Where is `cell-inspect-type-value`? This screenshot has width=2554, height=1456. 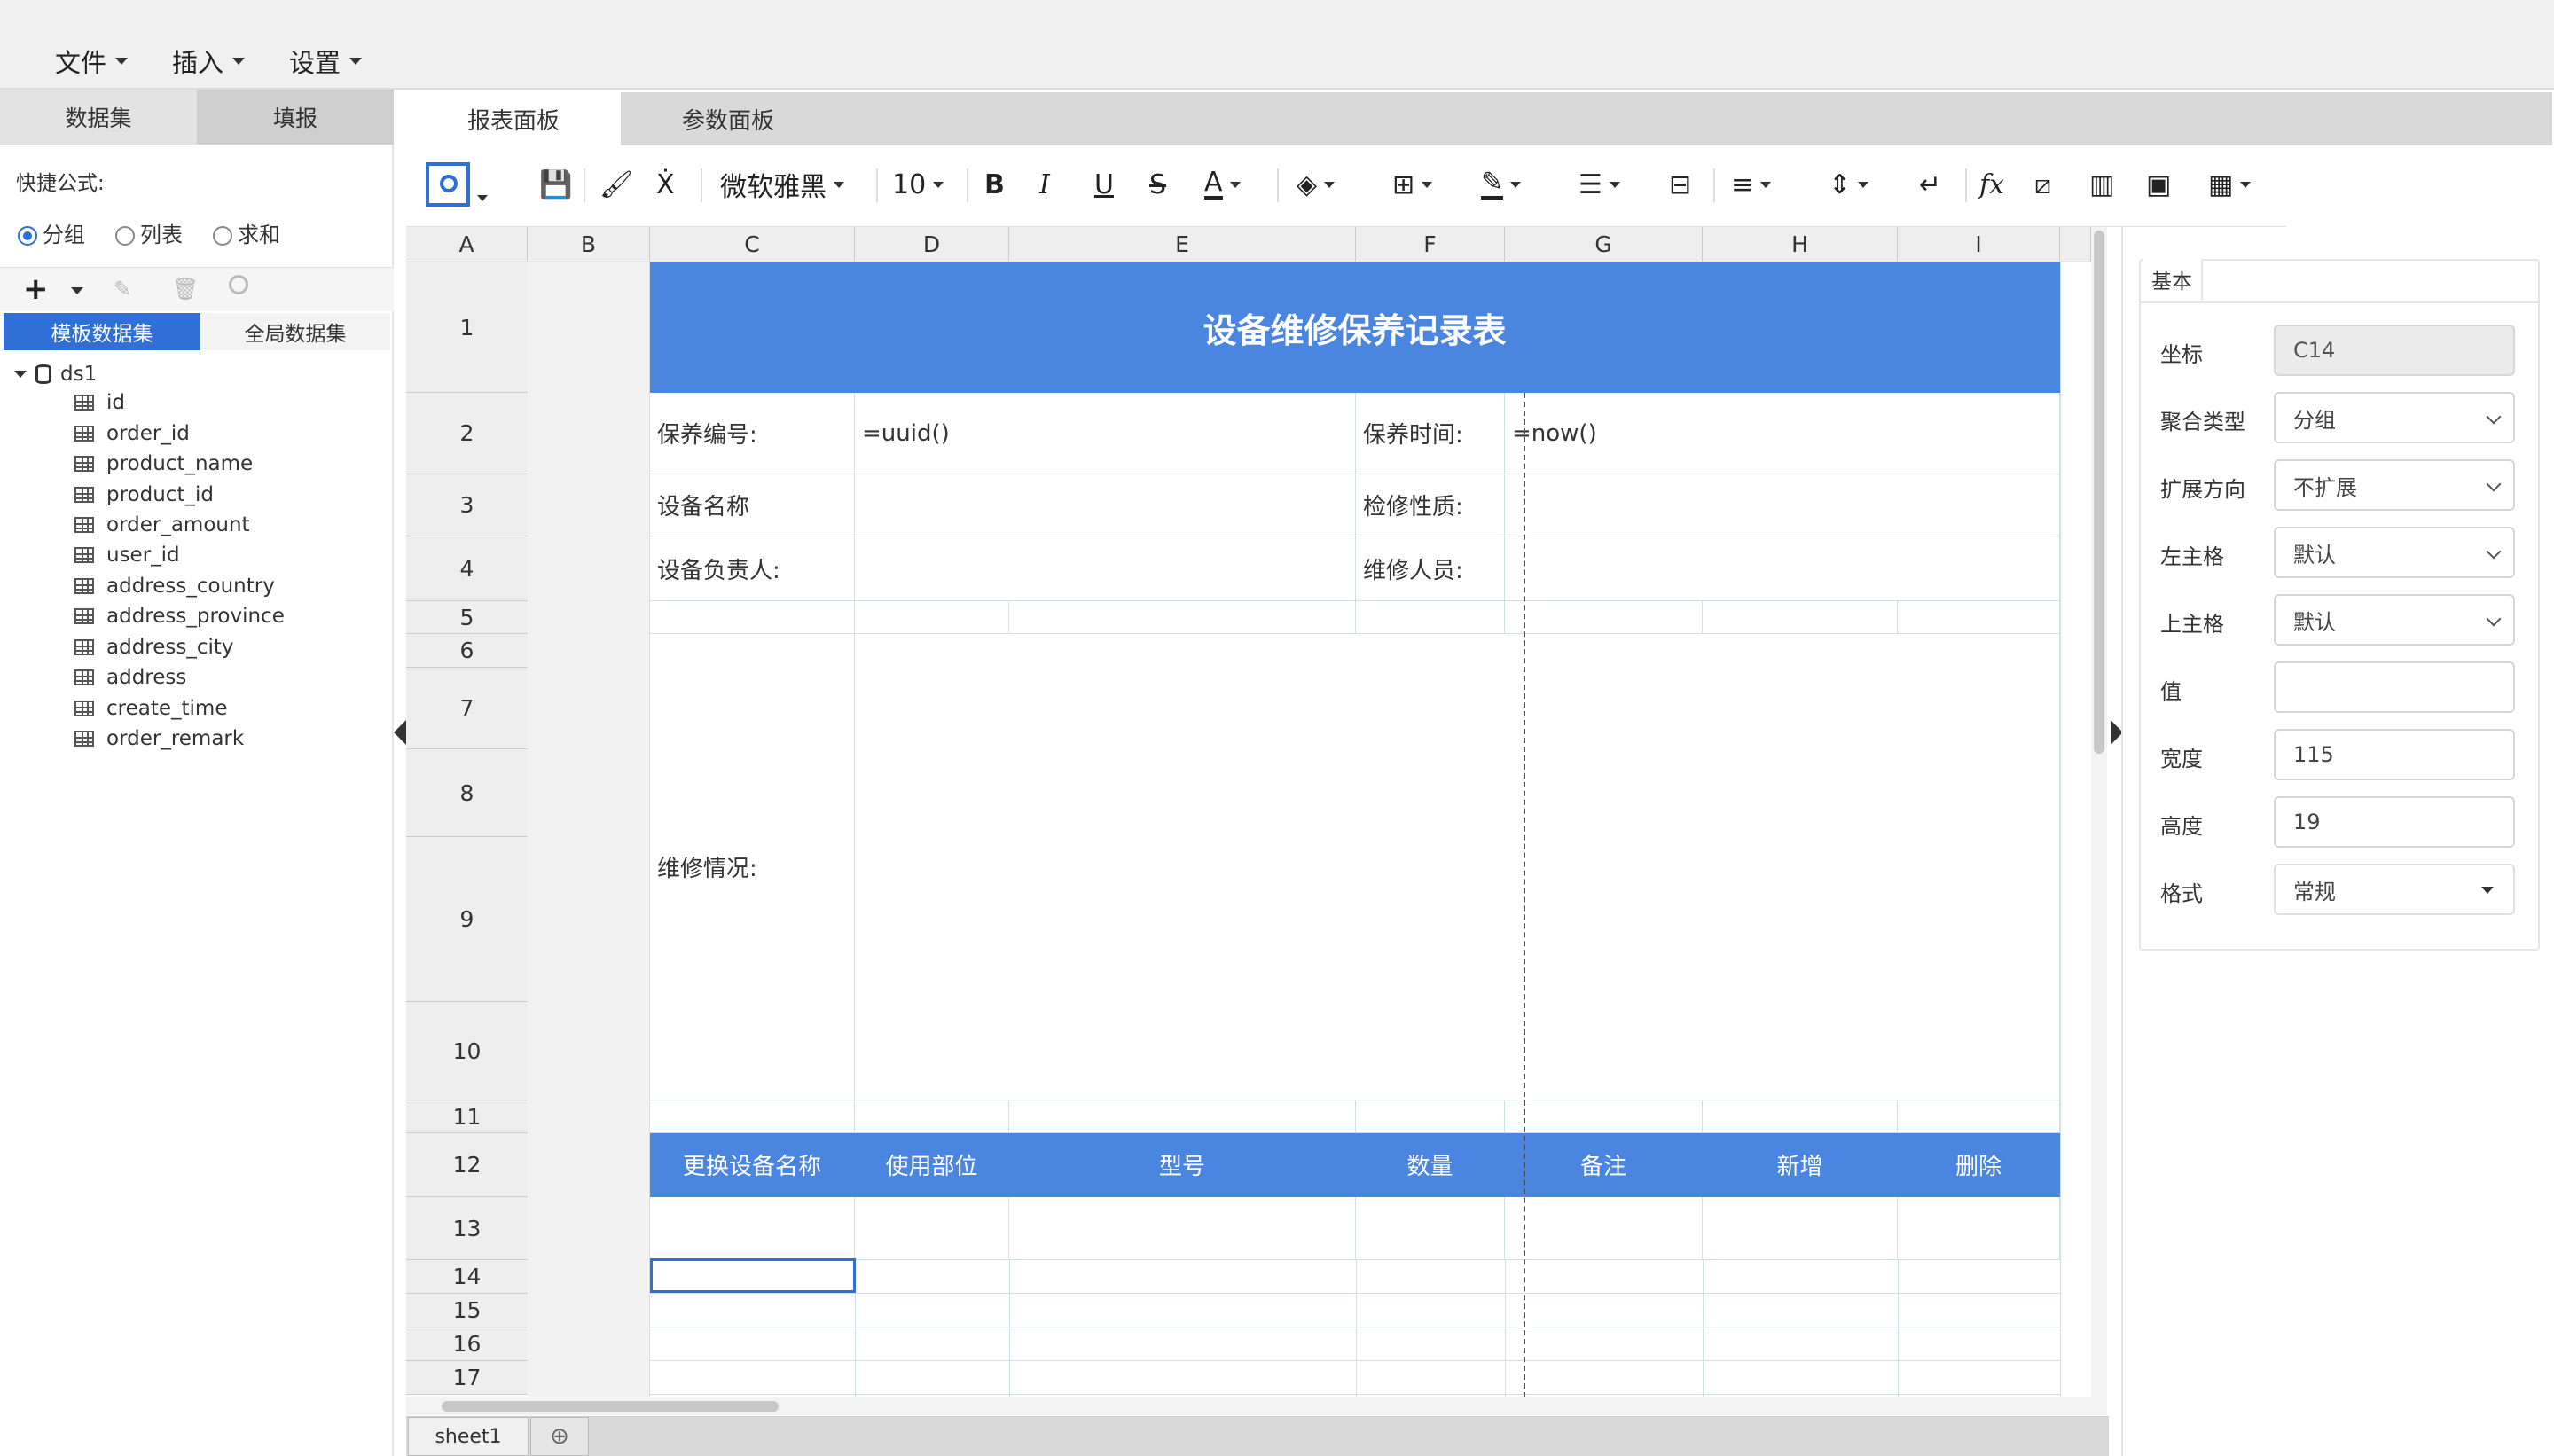
cell-inspect-type-value is located at coordinates (1782, 505).